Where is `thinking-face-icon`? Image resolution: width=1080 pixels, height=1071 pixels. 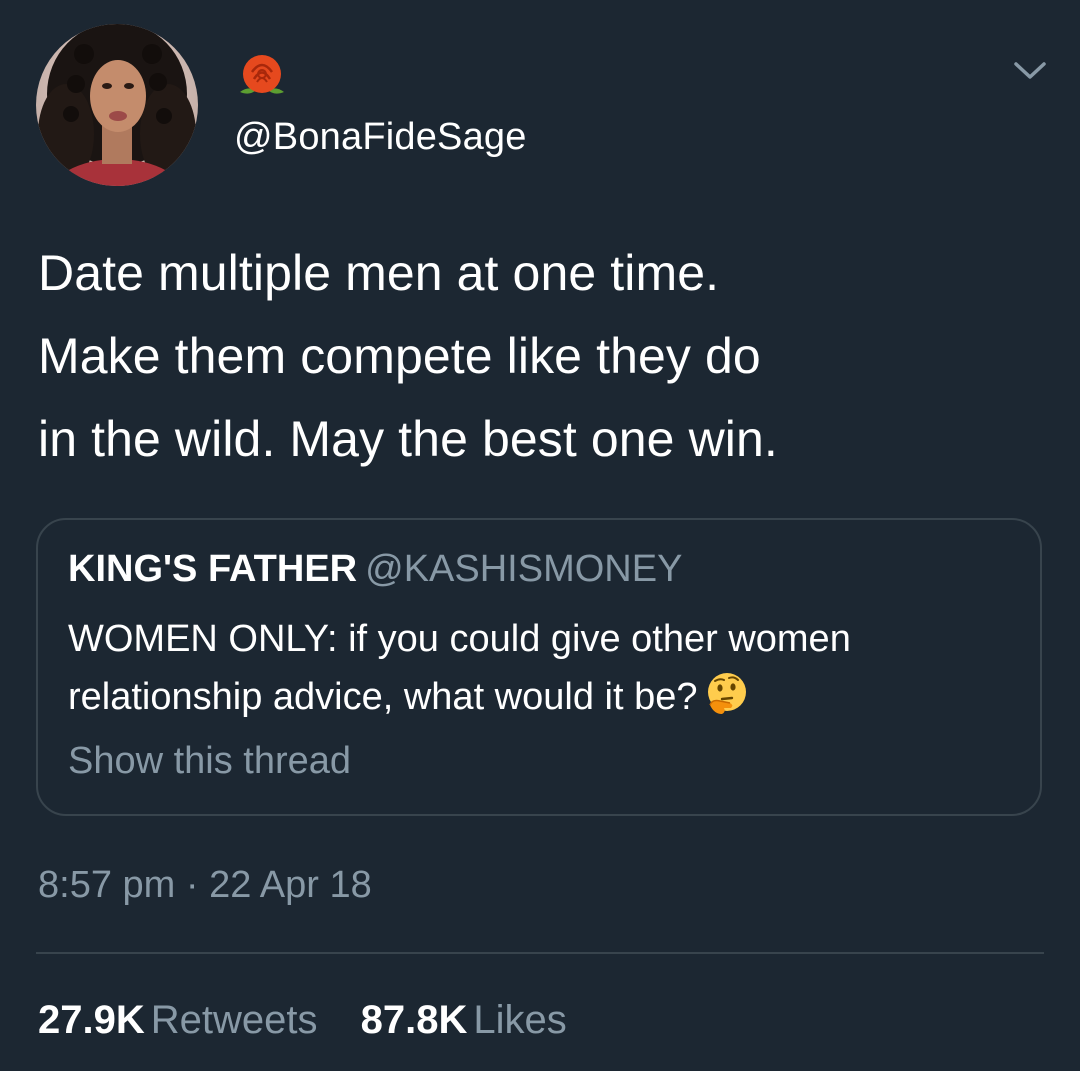
thinking-face-icon is located at coordinates (727, 694).